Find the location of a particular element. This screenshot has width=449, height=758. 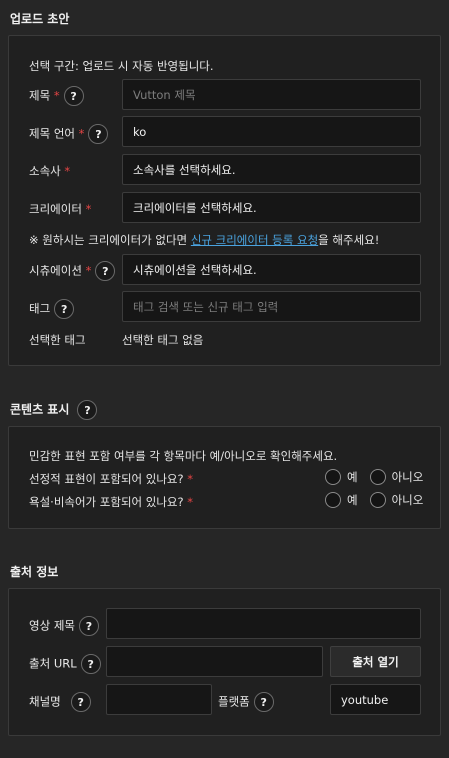

channel-label-text: 채널명 is located at coordinates (45, 701).